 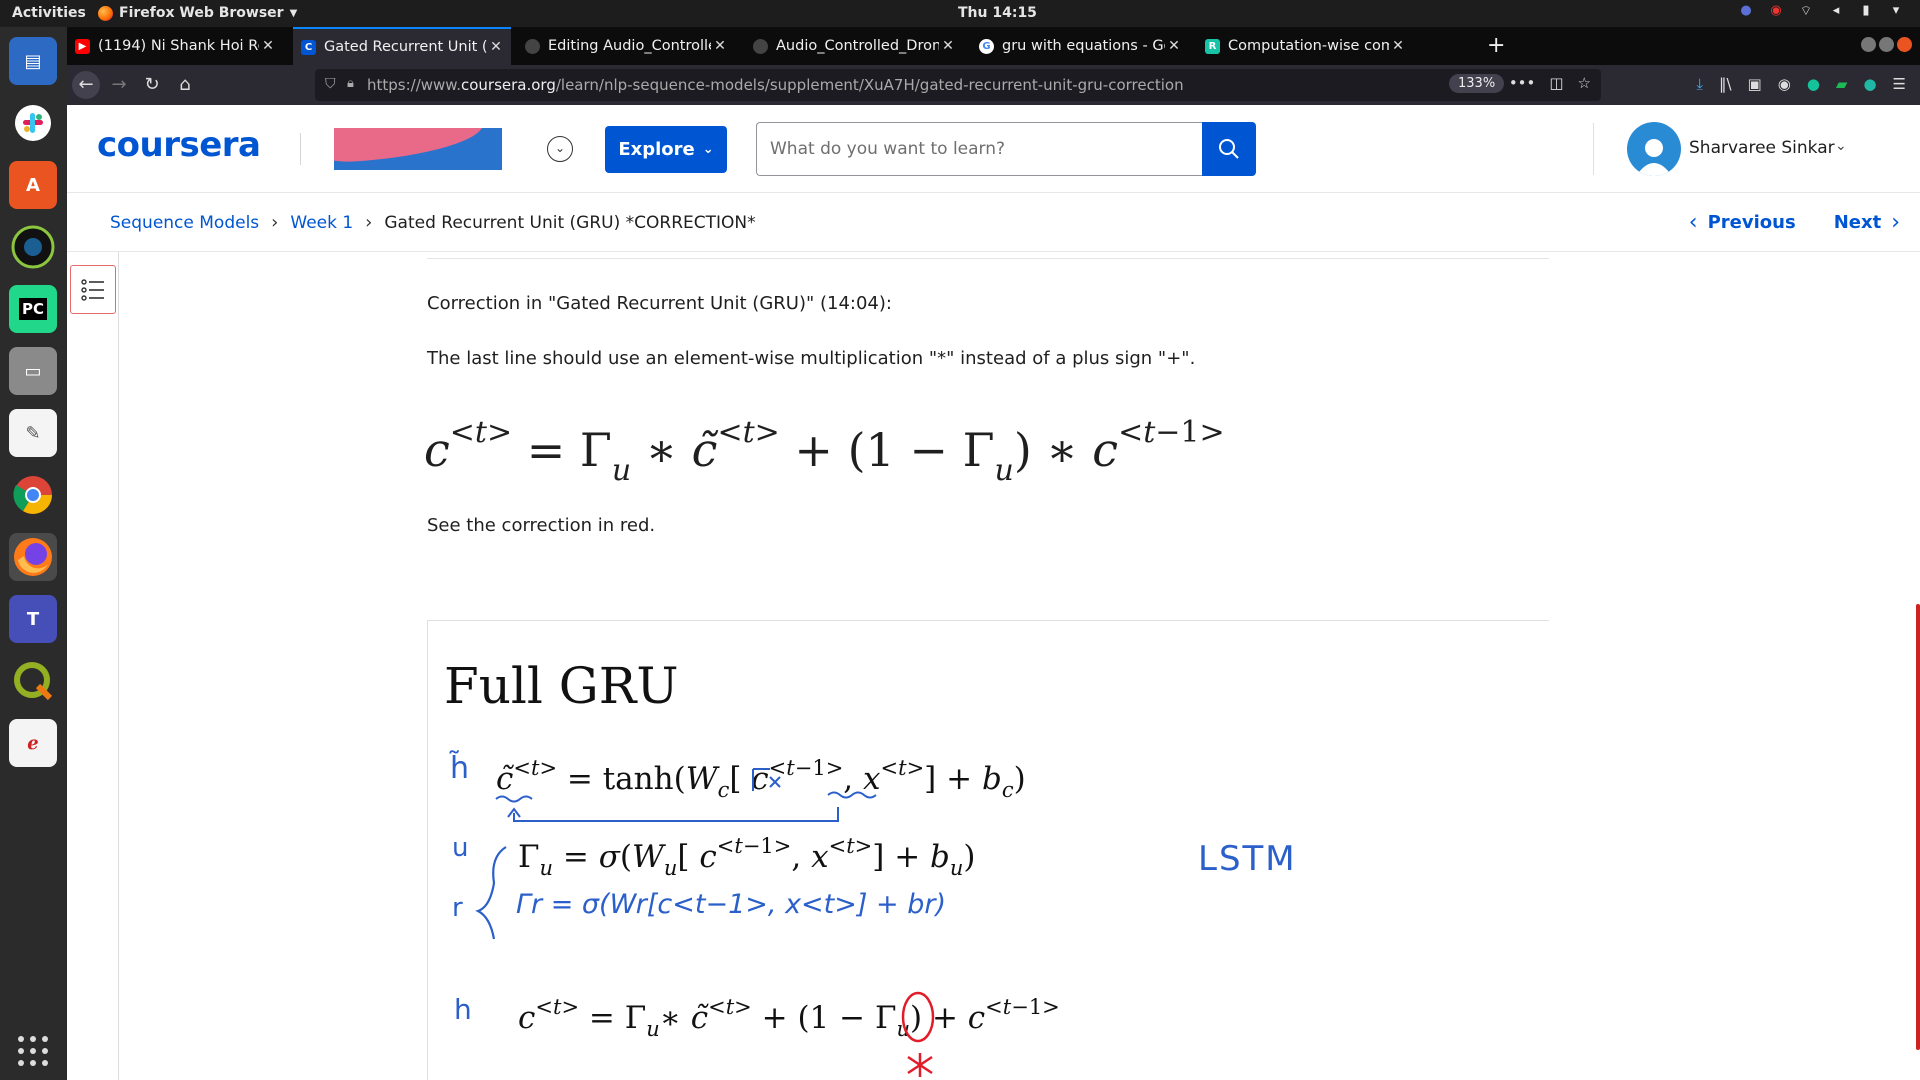 What do you see at coordinates (1813, 84) in the screenshot?
I see `grammarly-icon: ●` at bounding box center [1813, 84].